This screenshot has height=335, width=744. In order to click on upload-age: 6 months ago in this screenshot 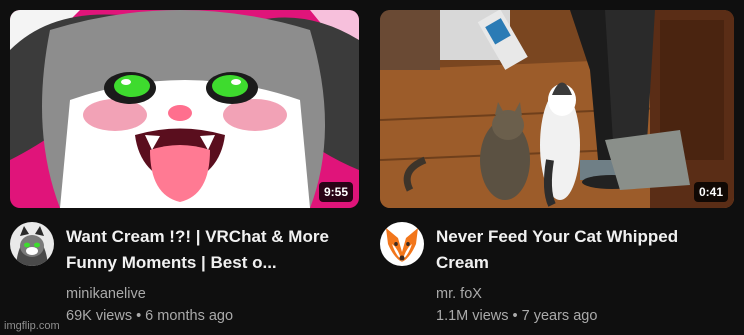, I will do `click(189, 316)`.